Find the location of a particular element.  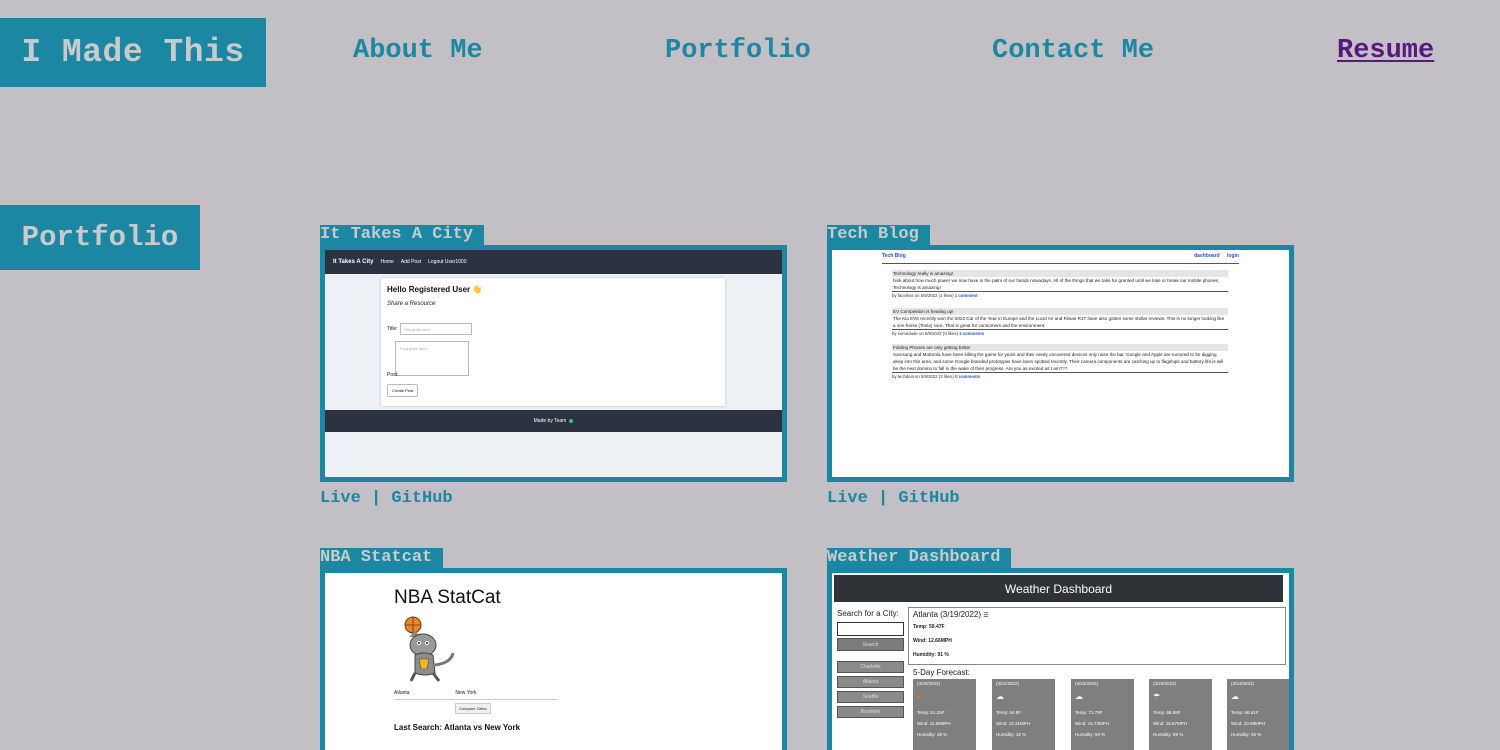

forecast-wind: Wind: 10.98MPH is located at coordinates (1248, 723).